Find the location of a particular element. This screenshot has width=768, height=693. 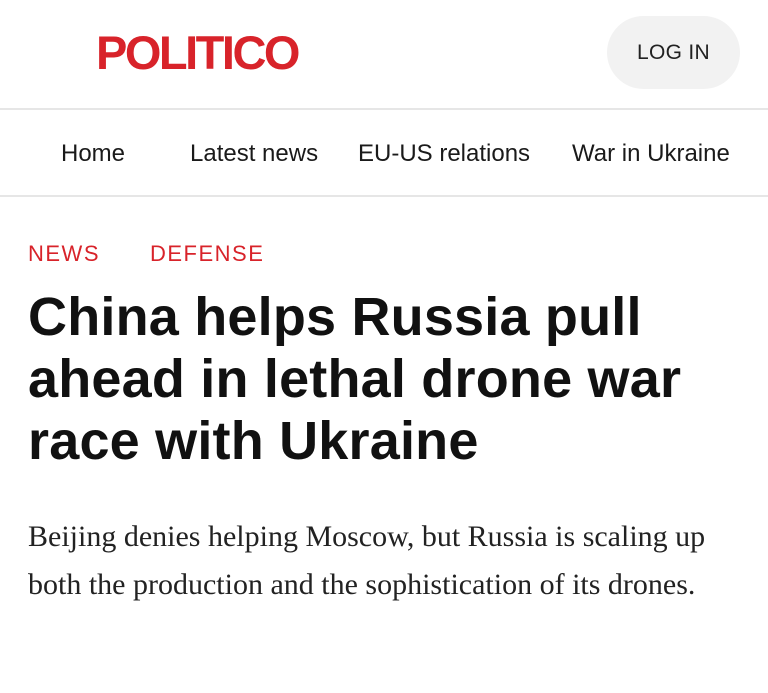

nav-item-eu-us-relations: EU-US relations is located at coordinates (444, 154).